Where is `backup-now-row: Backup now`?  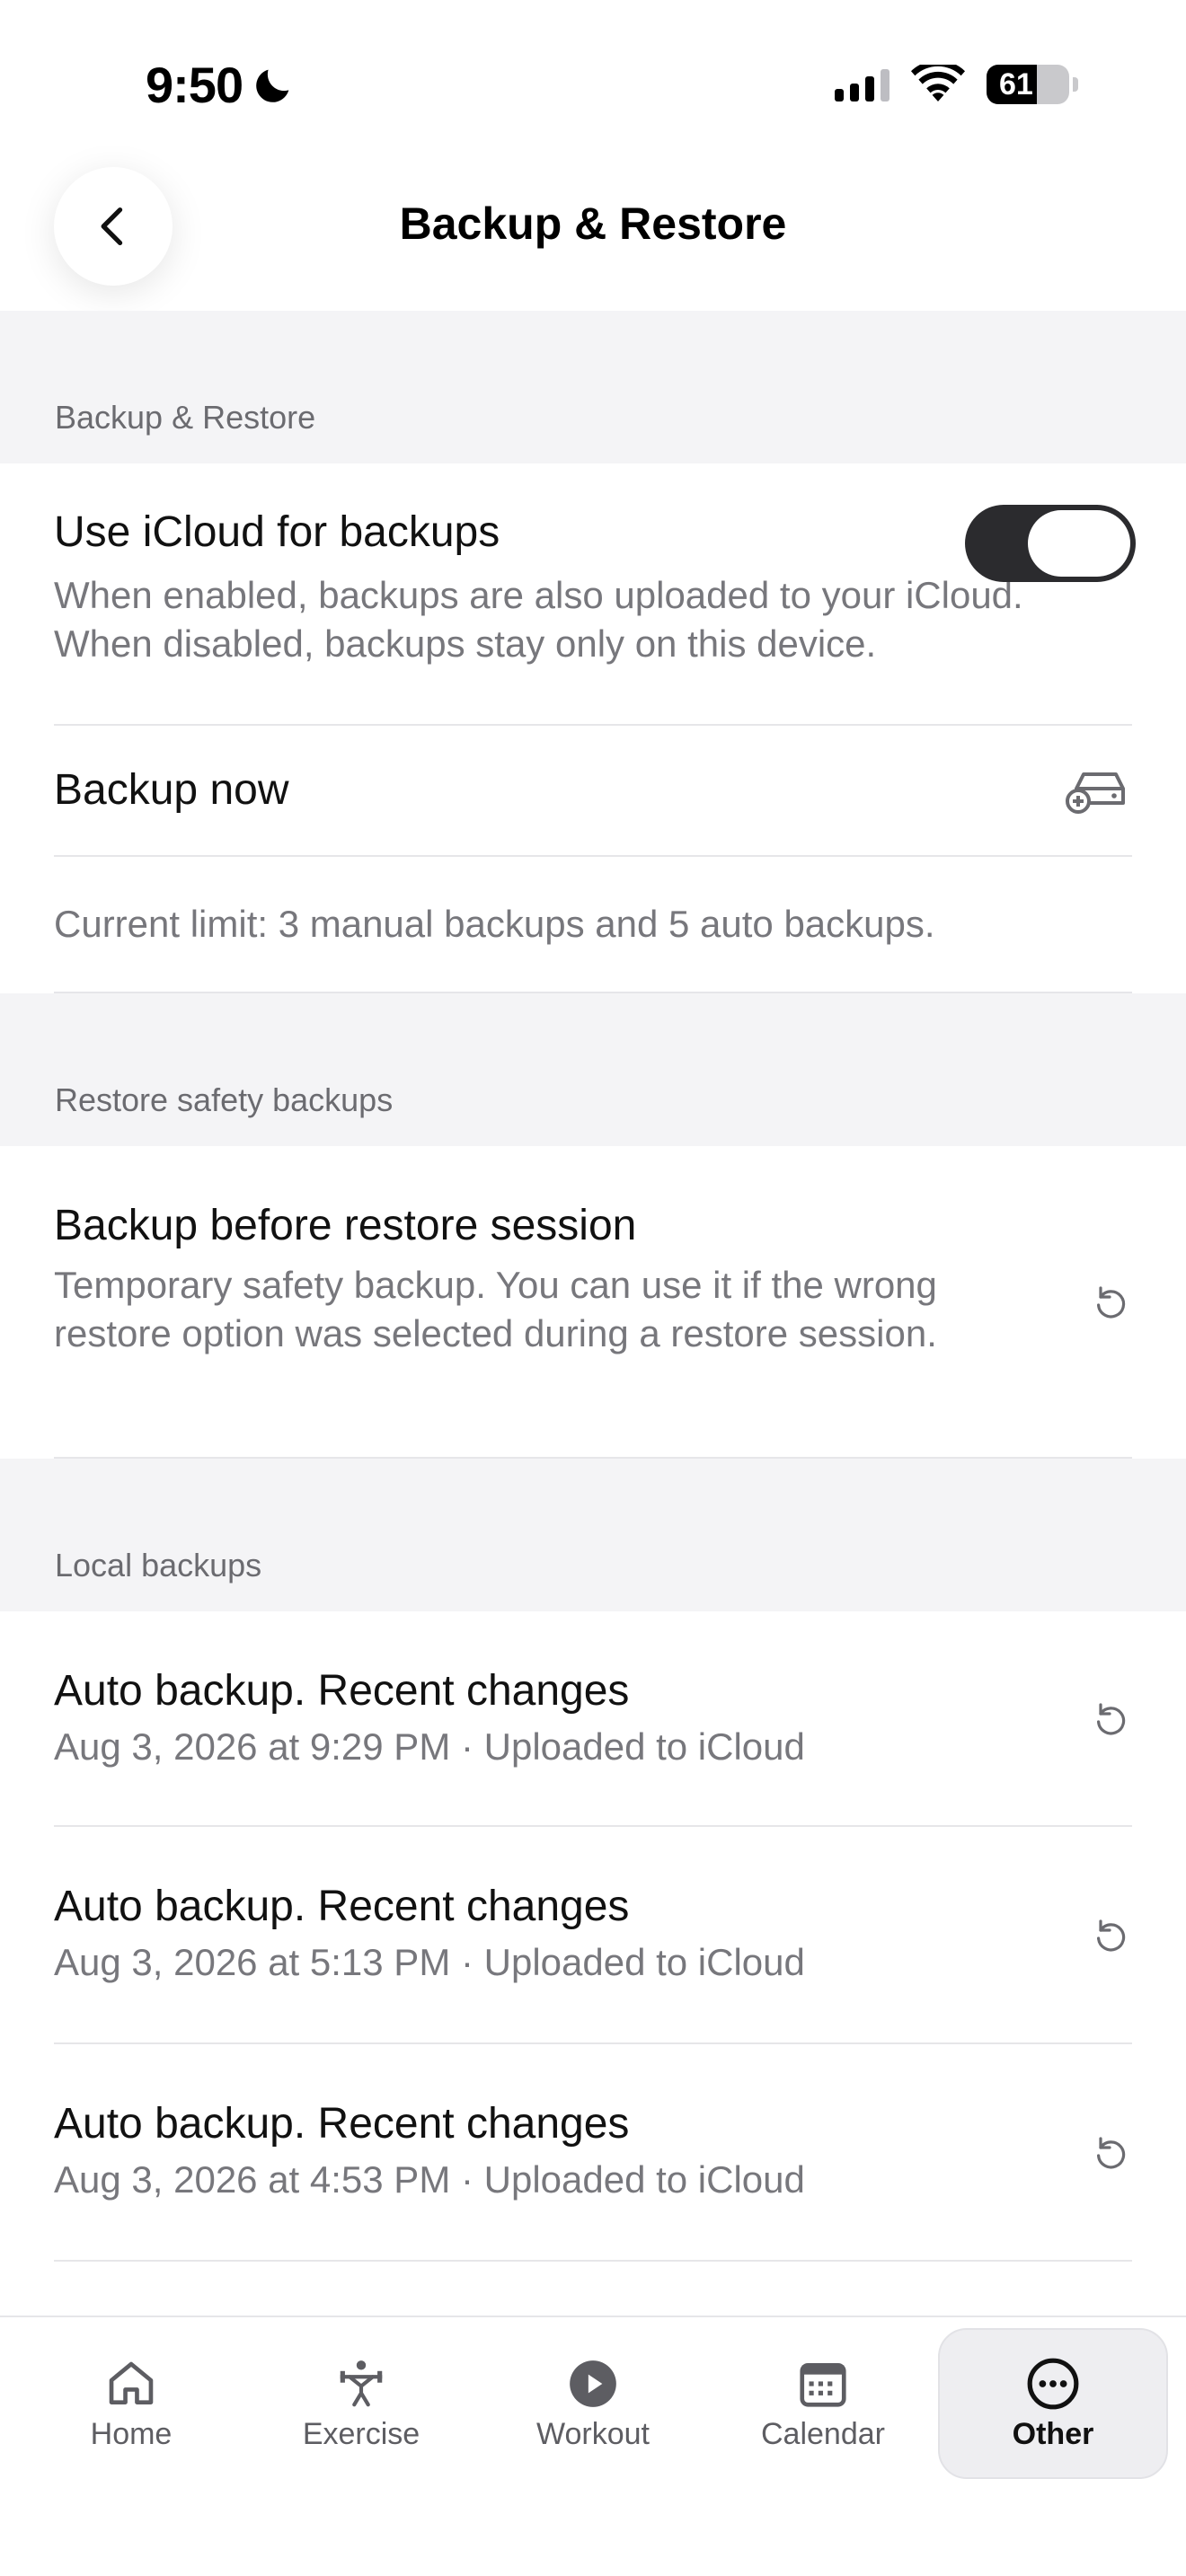
backup-now-row: Backup now is located at coordinates (593, 791).